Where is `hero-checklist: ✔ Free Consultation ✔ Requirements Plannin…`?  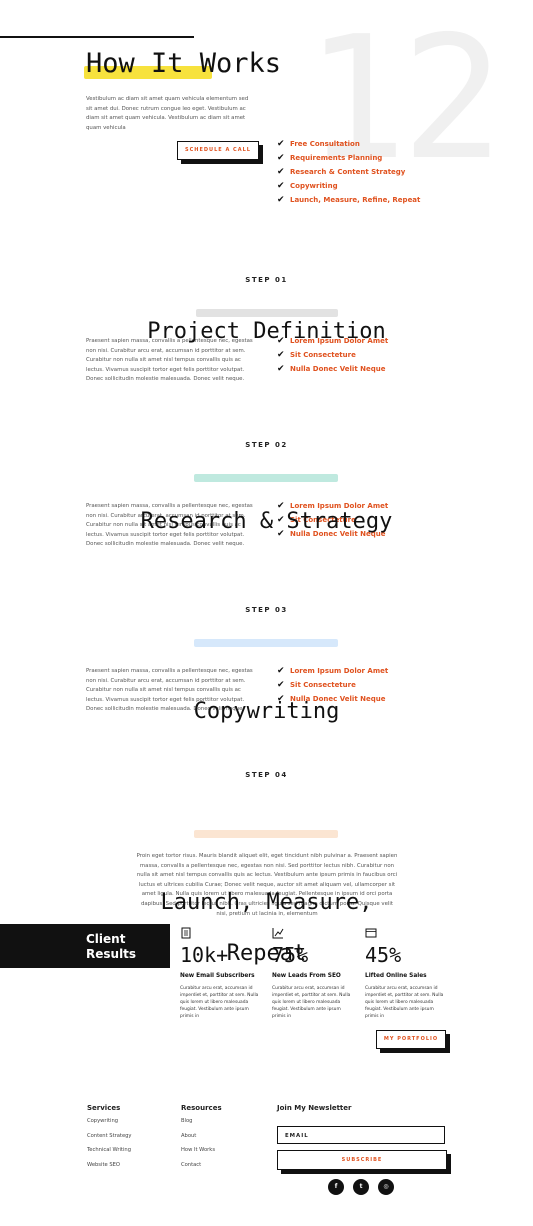 hero-checklist: ✔ Free Consultation ✔ Requirements Plannin… is located at coordinates (348, 172).